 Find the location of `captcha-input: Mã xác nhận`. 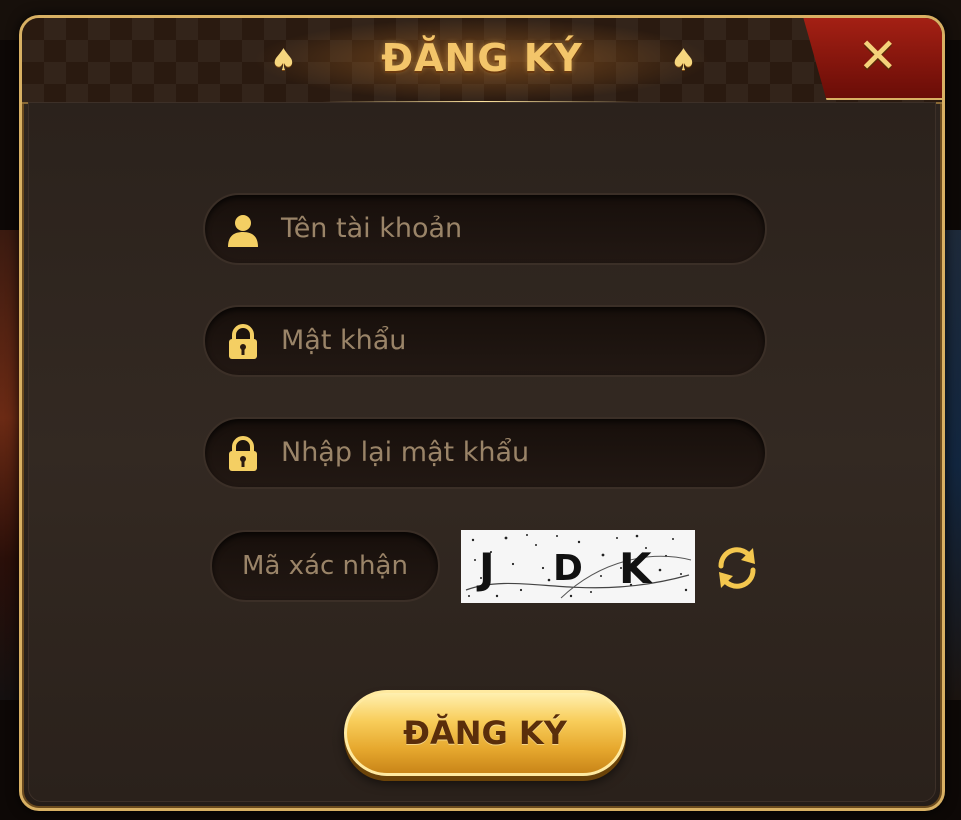

captcha-input: Mã xác nhận is located at coordinates (325, 566).